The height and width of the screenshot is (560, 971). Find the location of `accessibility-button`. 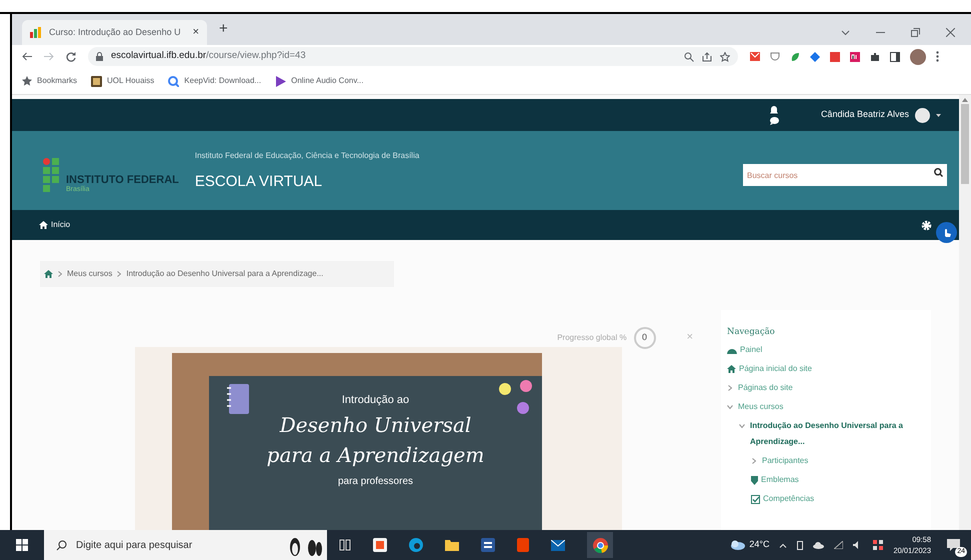

accessibility-button is located at coordinates (946, 232).